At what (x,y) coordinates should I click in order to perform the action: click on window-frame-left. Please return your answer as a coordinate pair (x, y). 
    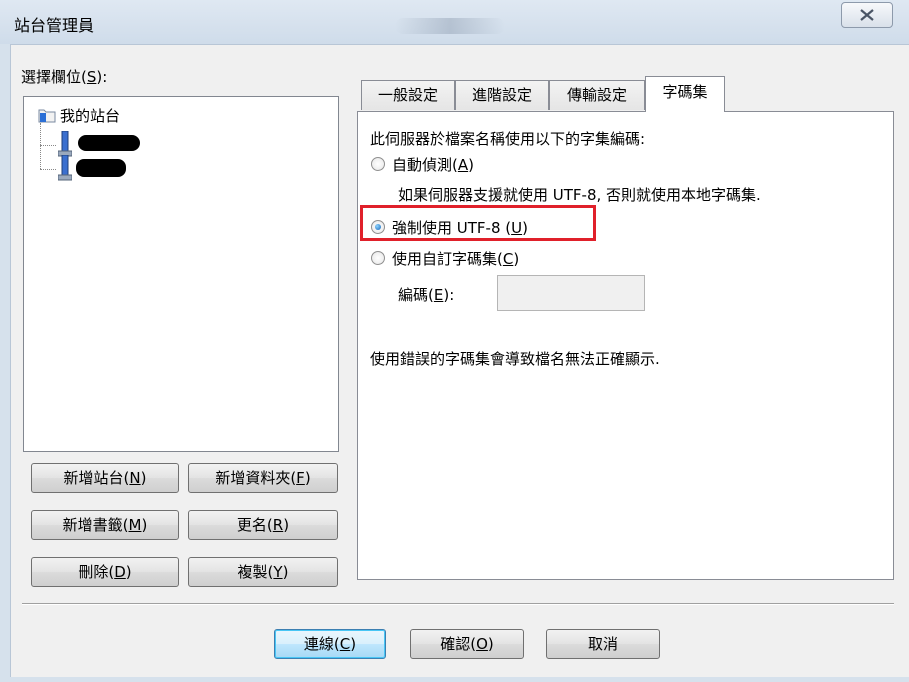
    Looking at the image, I should click on (5, 363).